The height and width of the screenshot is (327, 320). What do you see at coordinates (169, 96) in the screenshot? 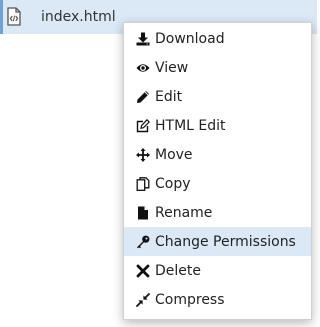
I see `menu-item-label: Edit` at bounding box center [169, 96].